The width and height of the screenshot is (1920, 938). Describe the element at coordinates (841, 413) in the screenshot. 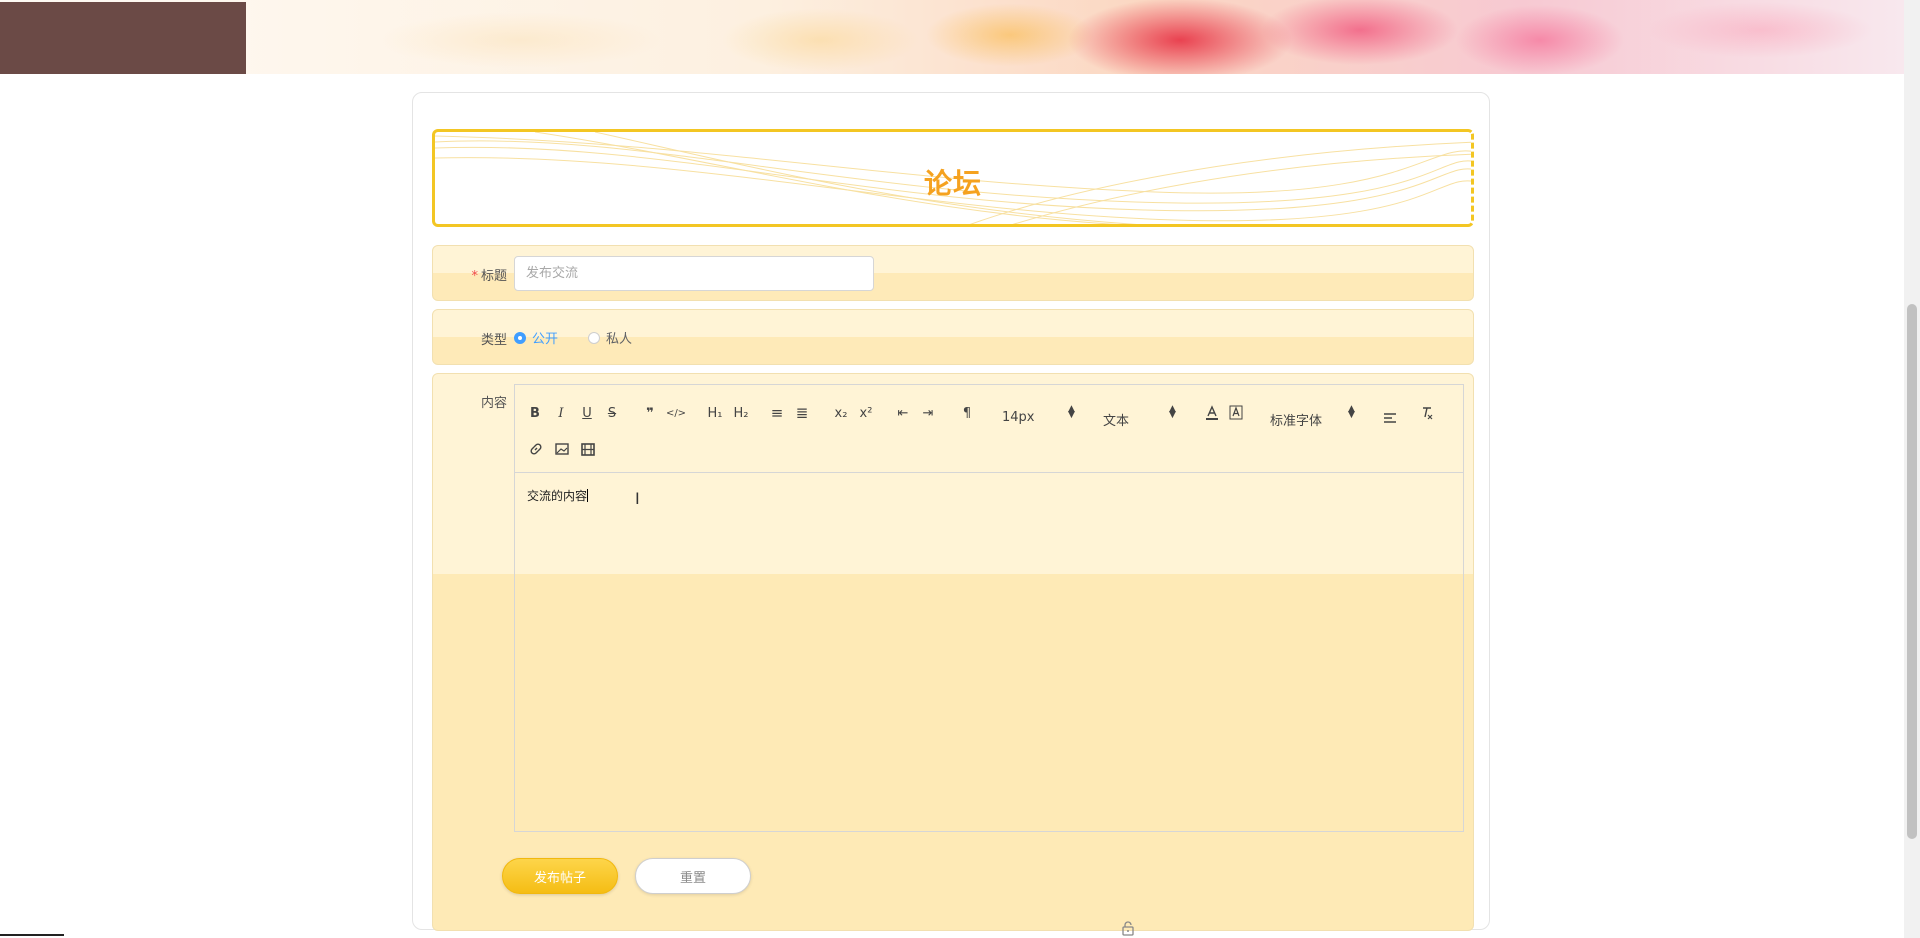

I see `subscript-button: x₂` at that location.